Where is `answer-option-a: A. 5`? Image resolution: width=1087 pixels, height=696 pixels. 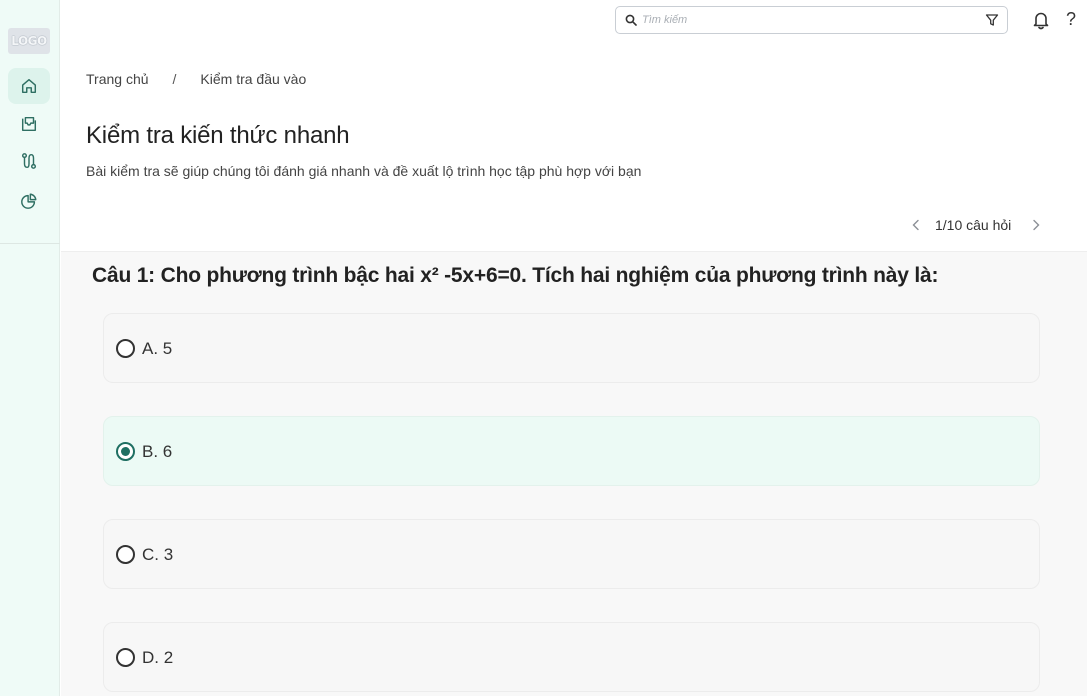
answer-option-a: A. 5 is located at coordinates (571, 348).